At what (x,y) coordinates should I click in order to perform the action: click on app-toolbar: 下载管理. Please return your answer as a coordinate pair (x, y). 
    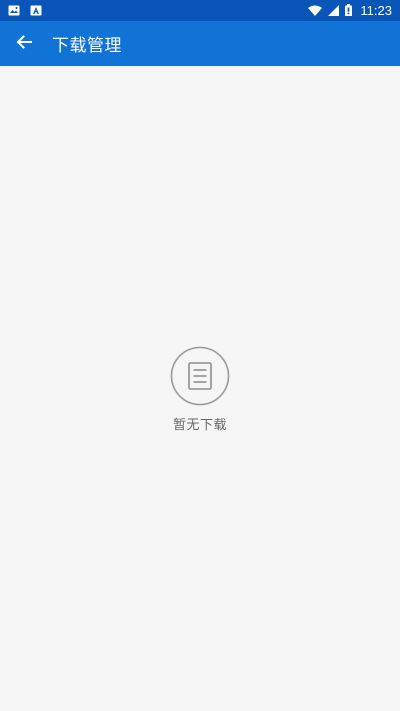
    Looking at the image, I should click on (200, 43).